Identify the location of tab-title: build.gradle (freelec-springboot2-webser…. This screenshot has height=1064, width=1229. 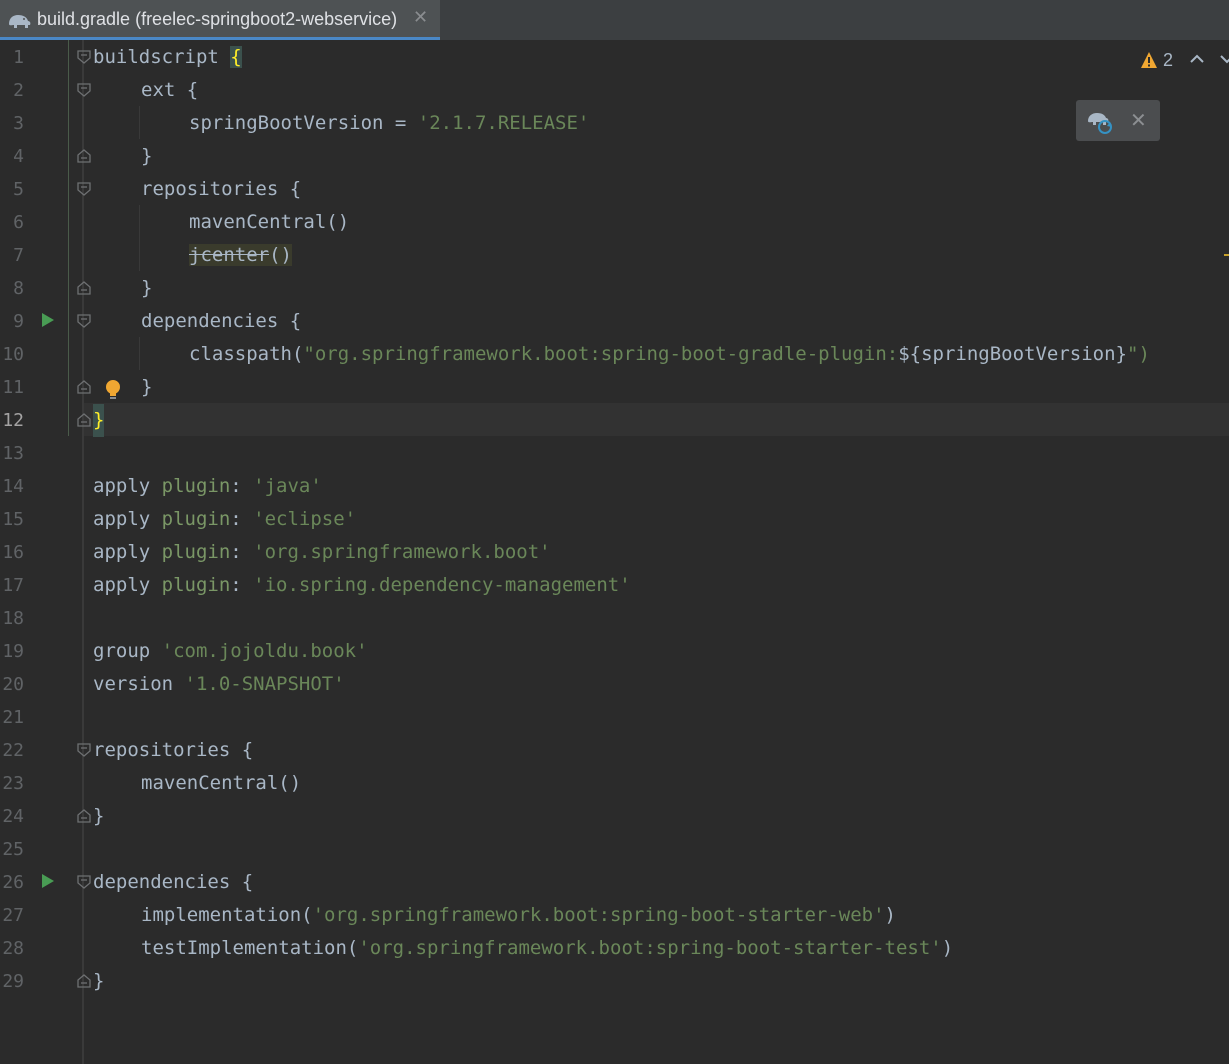
(217, 19).